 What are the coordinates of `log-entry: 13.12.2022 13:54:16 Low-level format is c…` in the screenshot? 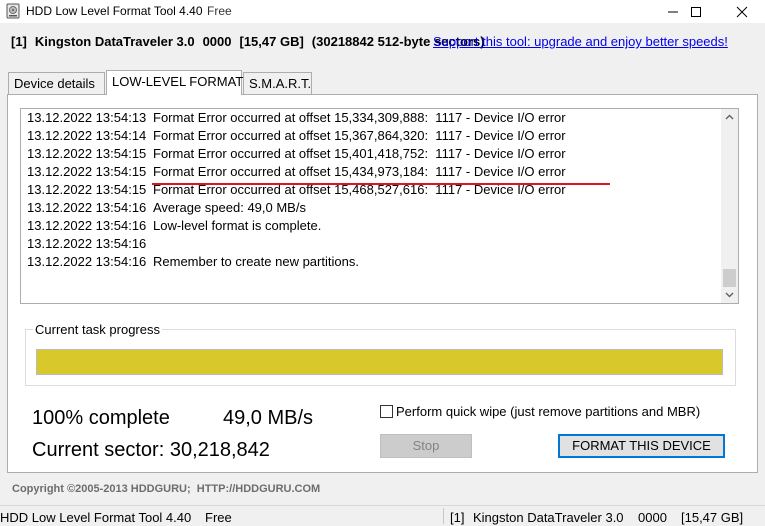 It's located at (174, 227).